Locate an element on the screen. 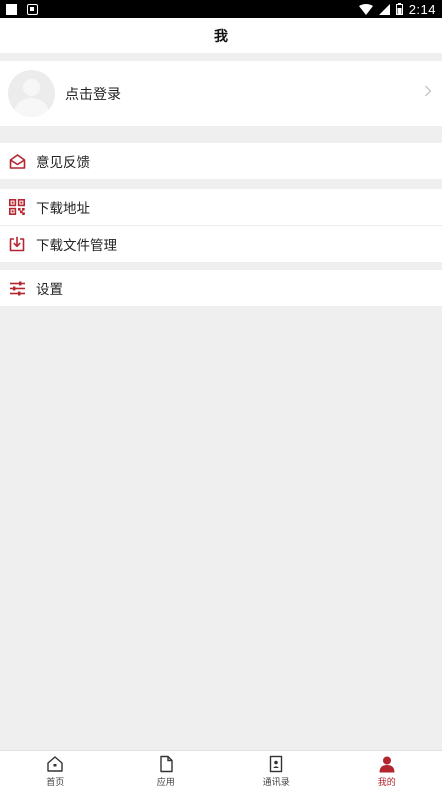  nav-item-me: 我的 is located at coordinates (387, 770).